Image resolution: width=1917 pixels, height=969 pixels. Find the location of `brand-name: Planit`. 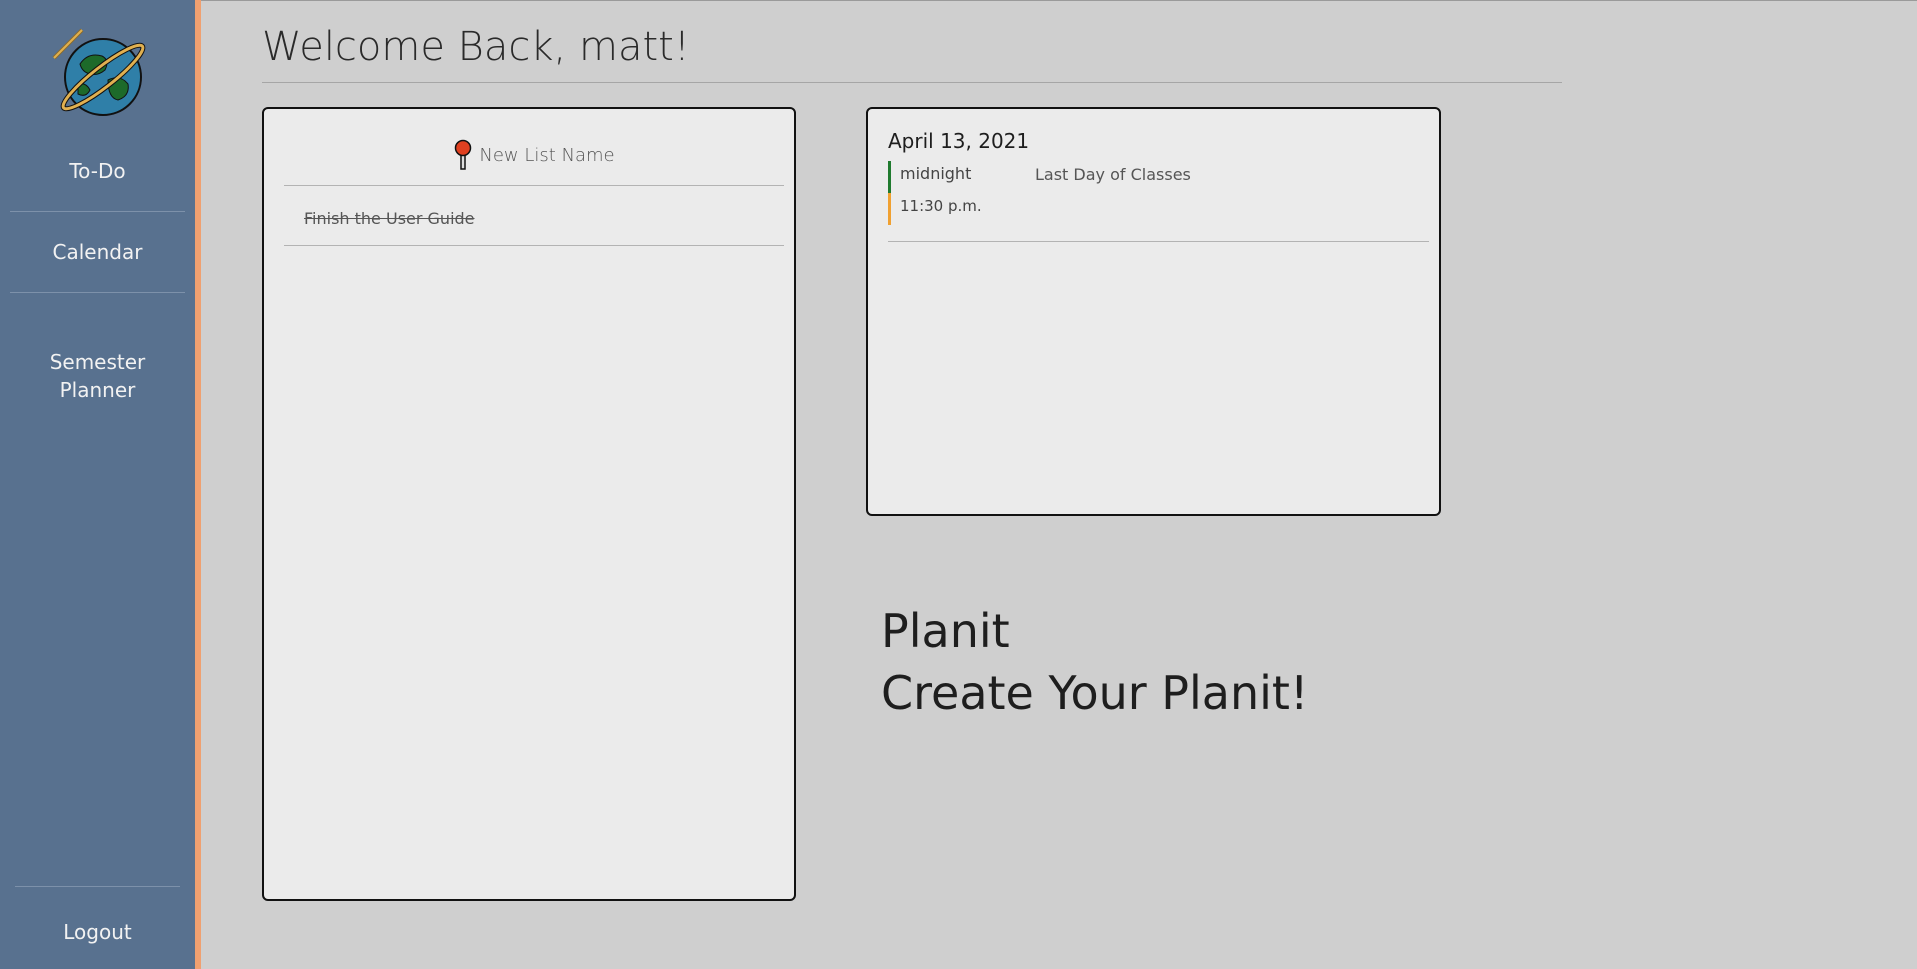

brand-name: Planit is located at coordinates (945, 631).